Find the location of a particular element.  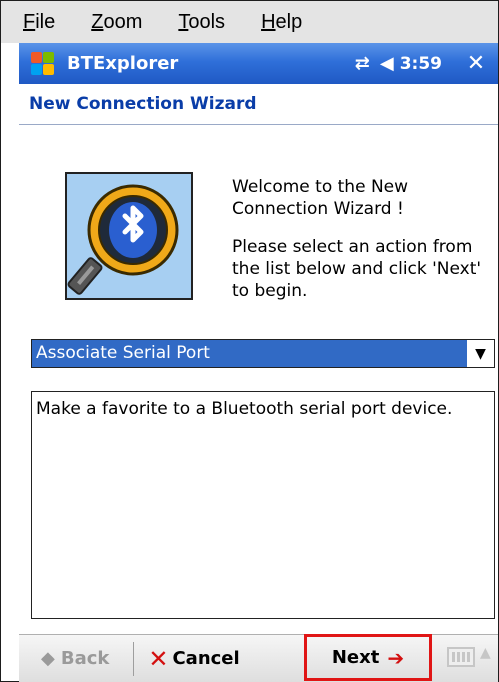

cancel-button: ✕ Cancel is located at coordinates (193, 659).